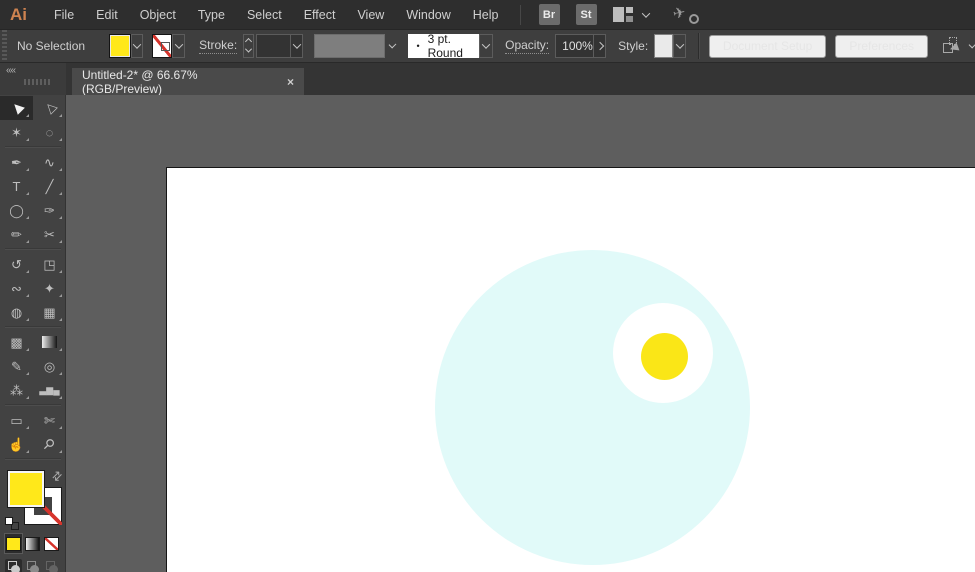 This screenshot has height=572, width=975. I want to click on scissors-icon: ✂, so click(49, 234).